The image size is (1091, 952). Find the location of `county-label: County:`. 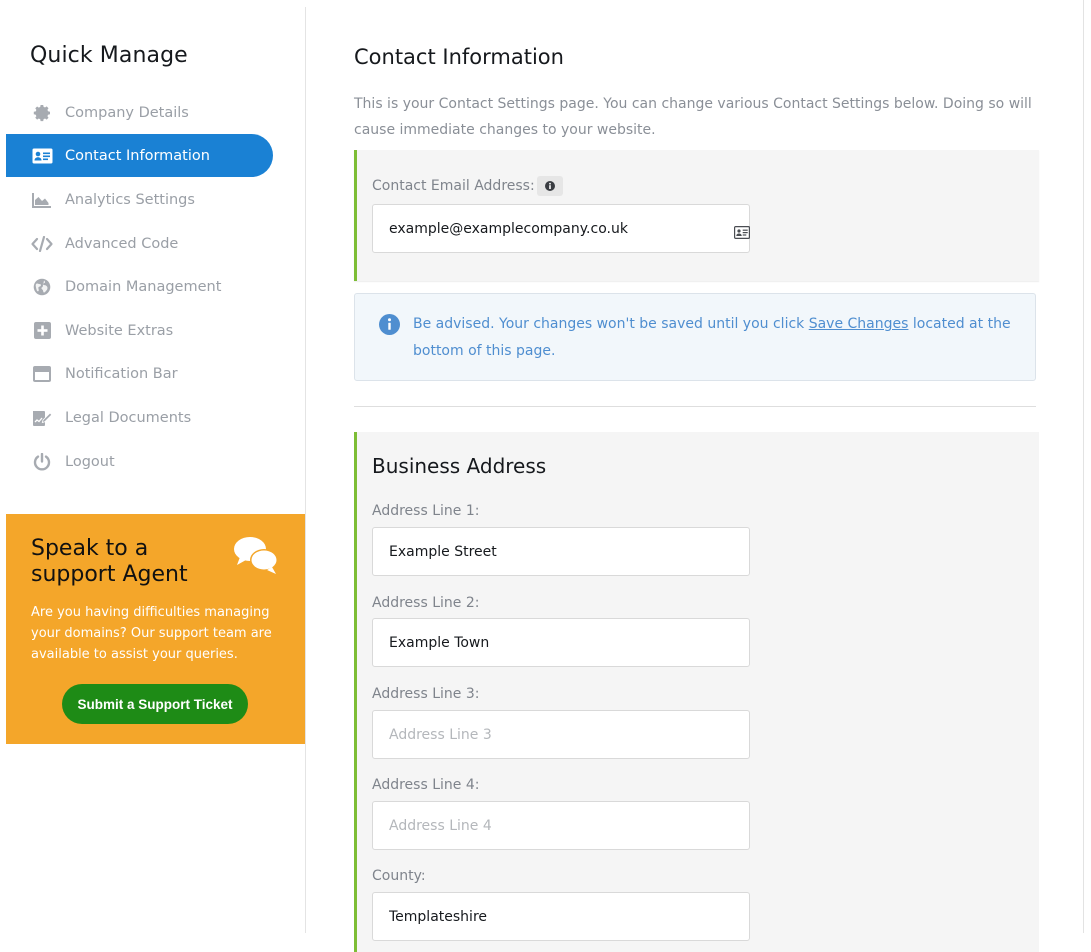

county-label: County: is located at coordinates (399, 876).